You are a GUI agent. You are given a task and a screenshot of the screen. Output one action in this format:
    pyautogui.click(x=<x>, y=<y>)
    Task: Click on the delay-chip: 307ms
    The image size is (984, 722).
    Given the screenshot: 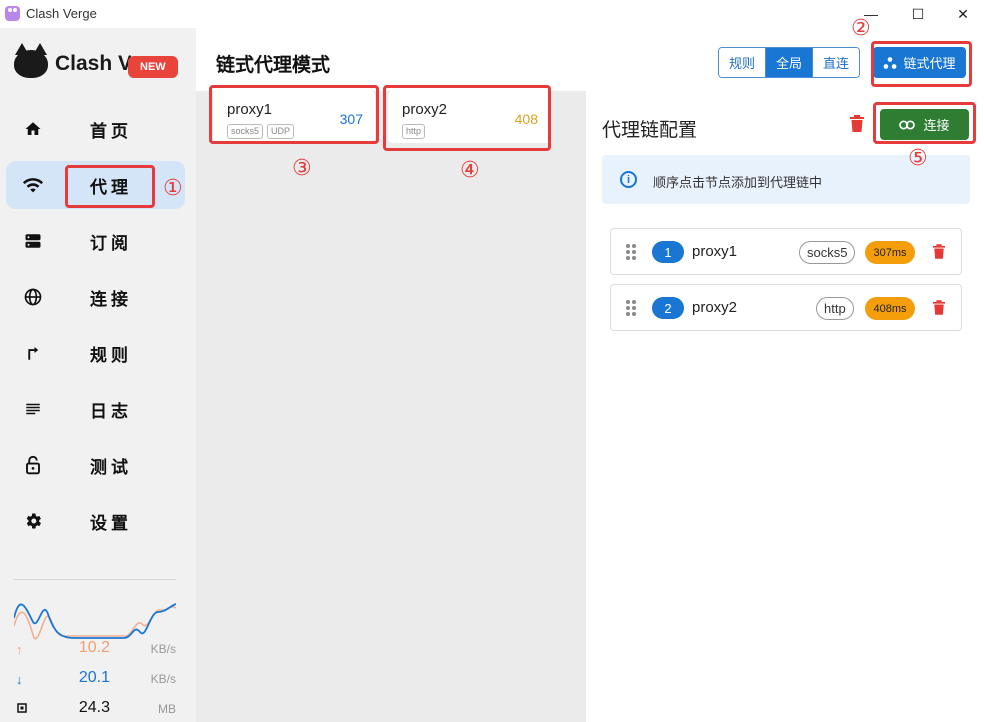 What is the action you would take?
    pyautogui.click(x=890, y=252)
    